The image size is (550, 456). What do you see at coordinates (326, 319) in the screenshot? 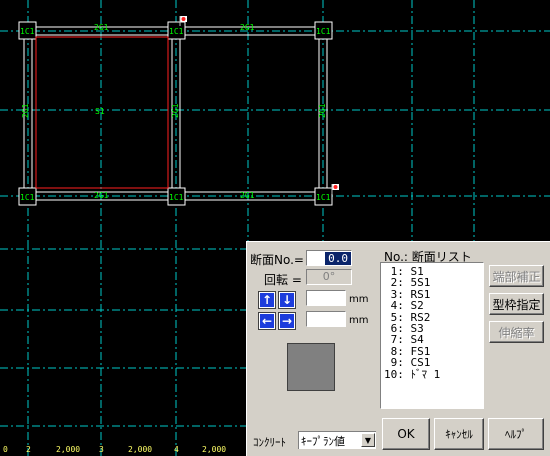
I see `horizontal-offset-input` at bounding box center [326, 319].